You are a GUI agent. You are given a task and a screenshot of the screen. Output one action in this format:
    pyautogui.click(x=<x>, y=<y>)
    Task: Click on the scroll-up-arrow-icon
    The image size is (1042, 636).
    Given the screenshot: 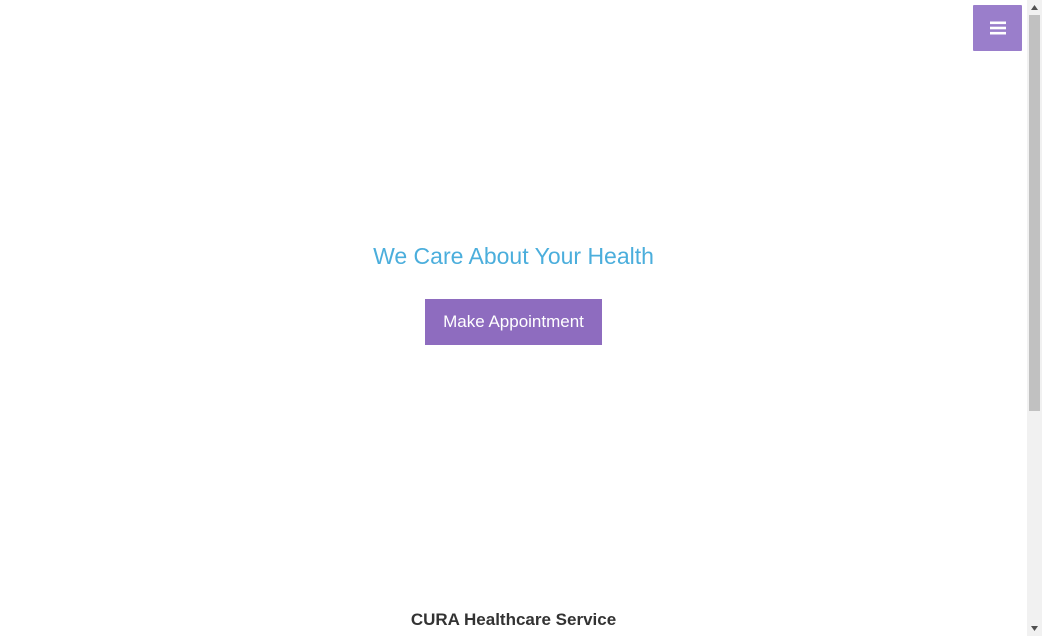 What is the action you would take?
    pyautogui.click(x=1034, y=7)
    